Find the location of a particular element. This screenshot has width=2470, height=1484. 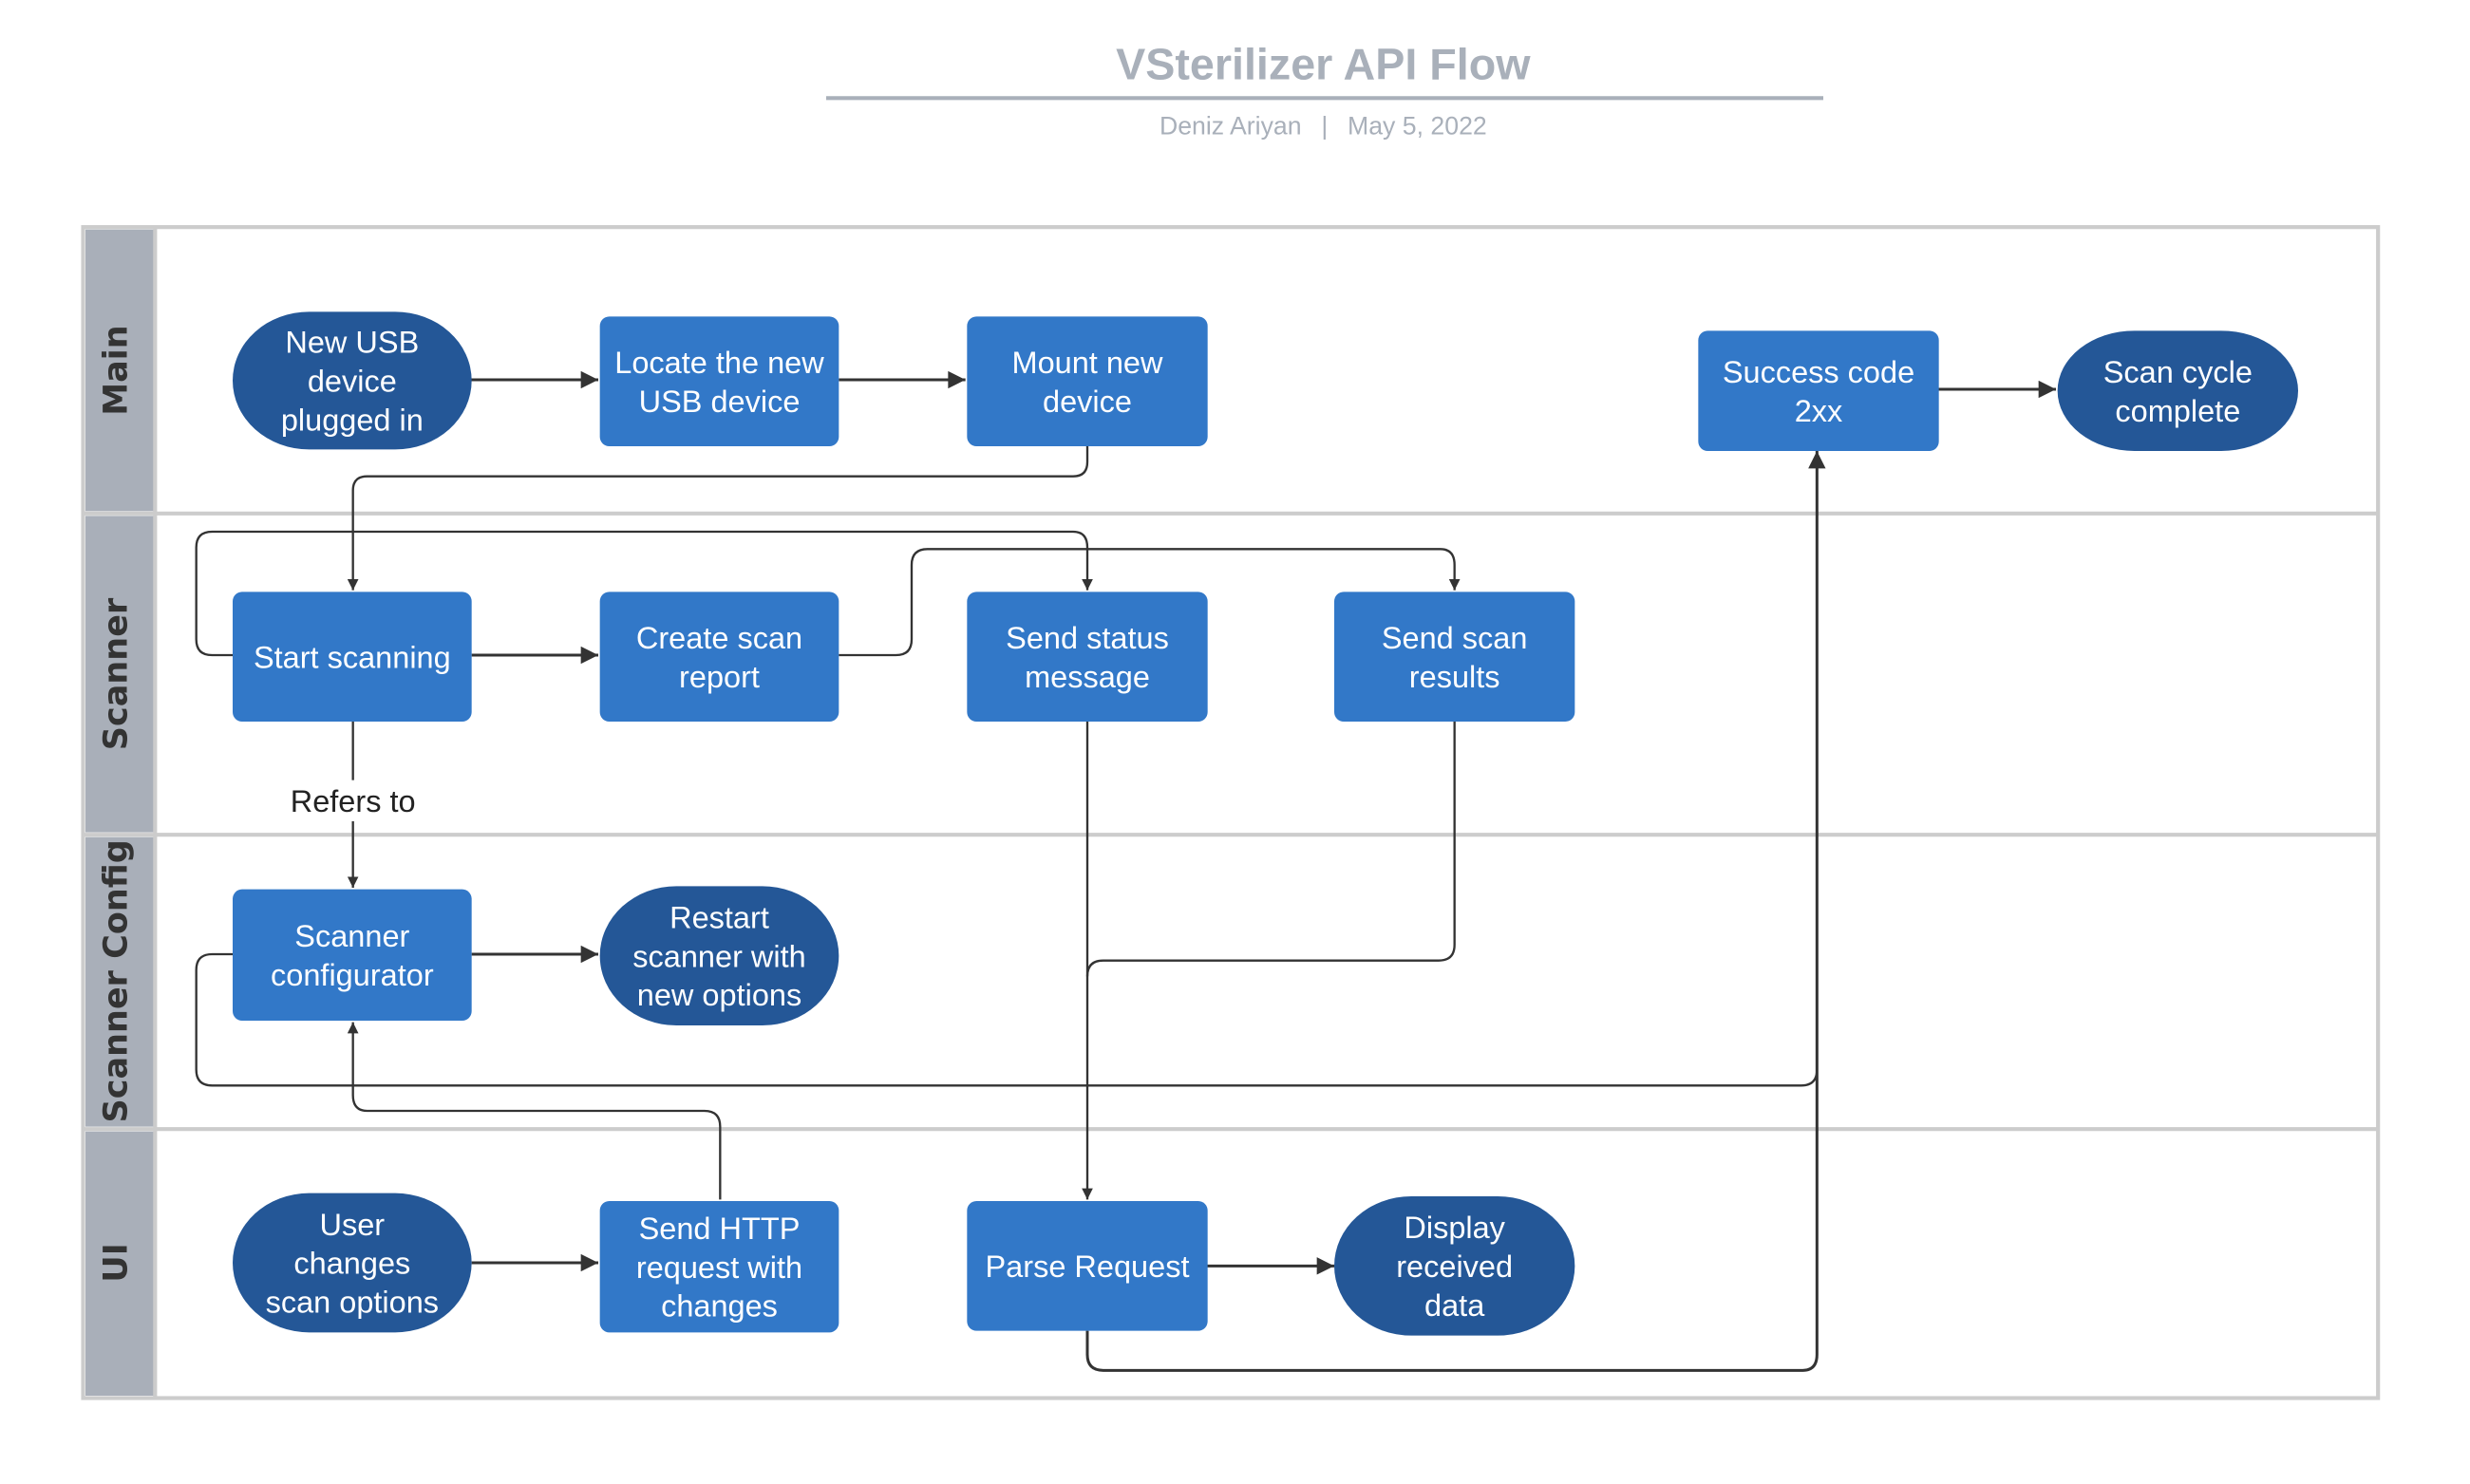

node-send-status: Send status message is located at coordinates (1088, 657).